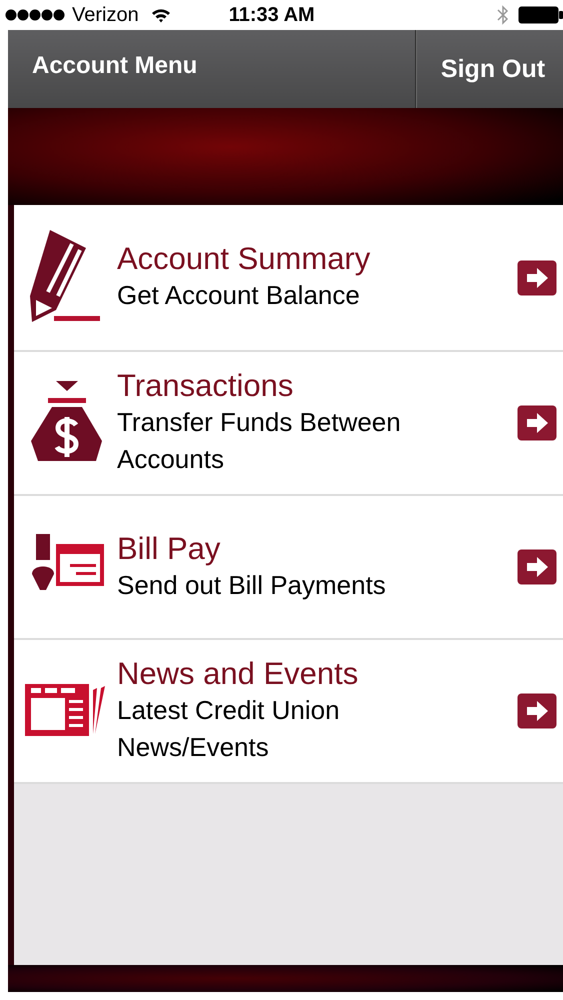 The height and width of the screenshot is (1000, 563). I want to click on menu-item-subtitle: Get Account Balance, so click(239, 295).